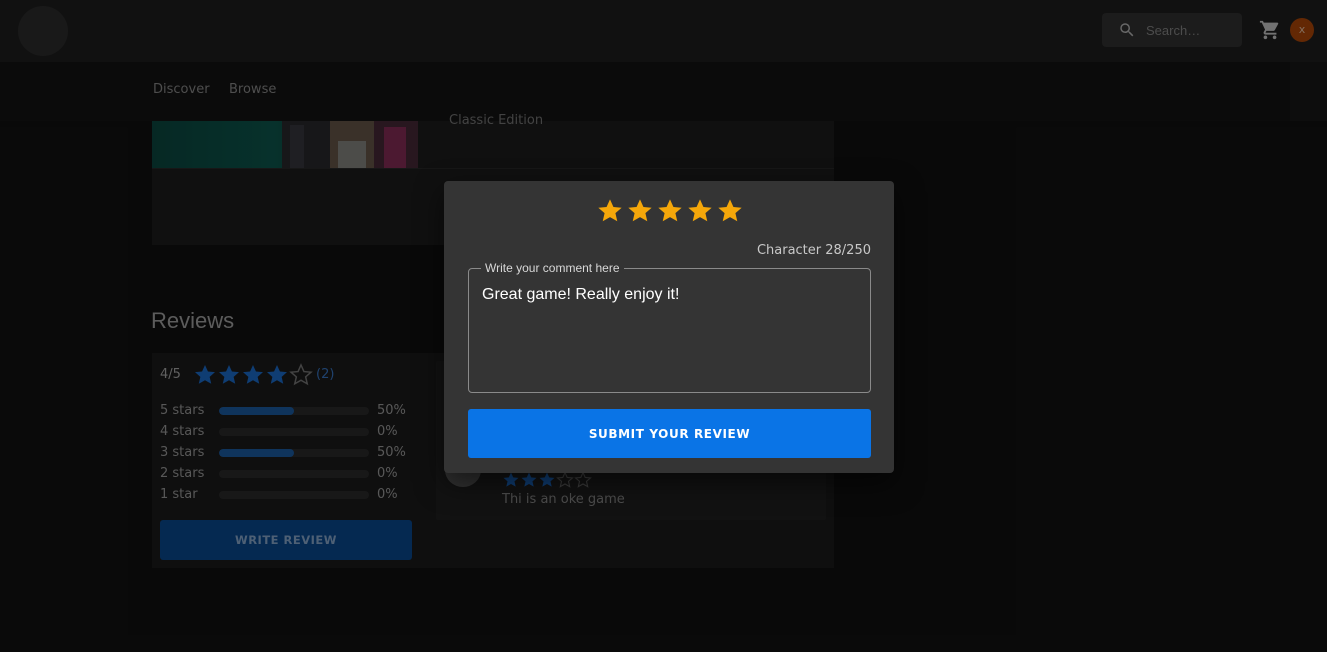 The width and height of the screenshot is (1327, 652). What do you see at coordinates (669, 433) in the screenshot?
I see `submit-review-button: SUBMIT YOUR REVIEW` at bounding box center [669, 433].